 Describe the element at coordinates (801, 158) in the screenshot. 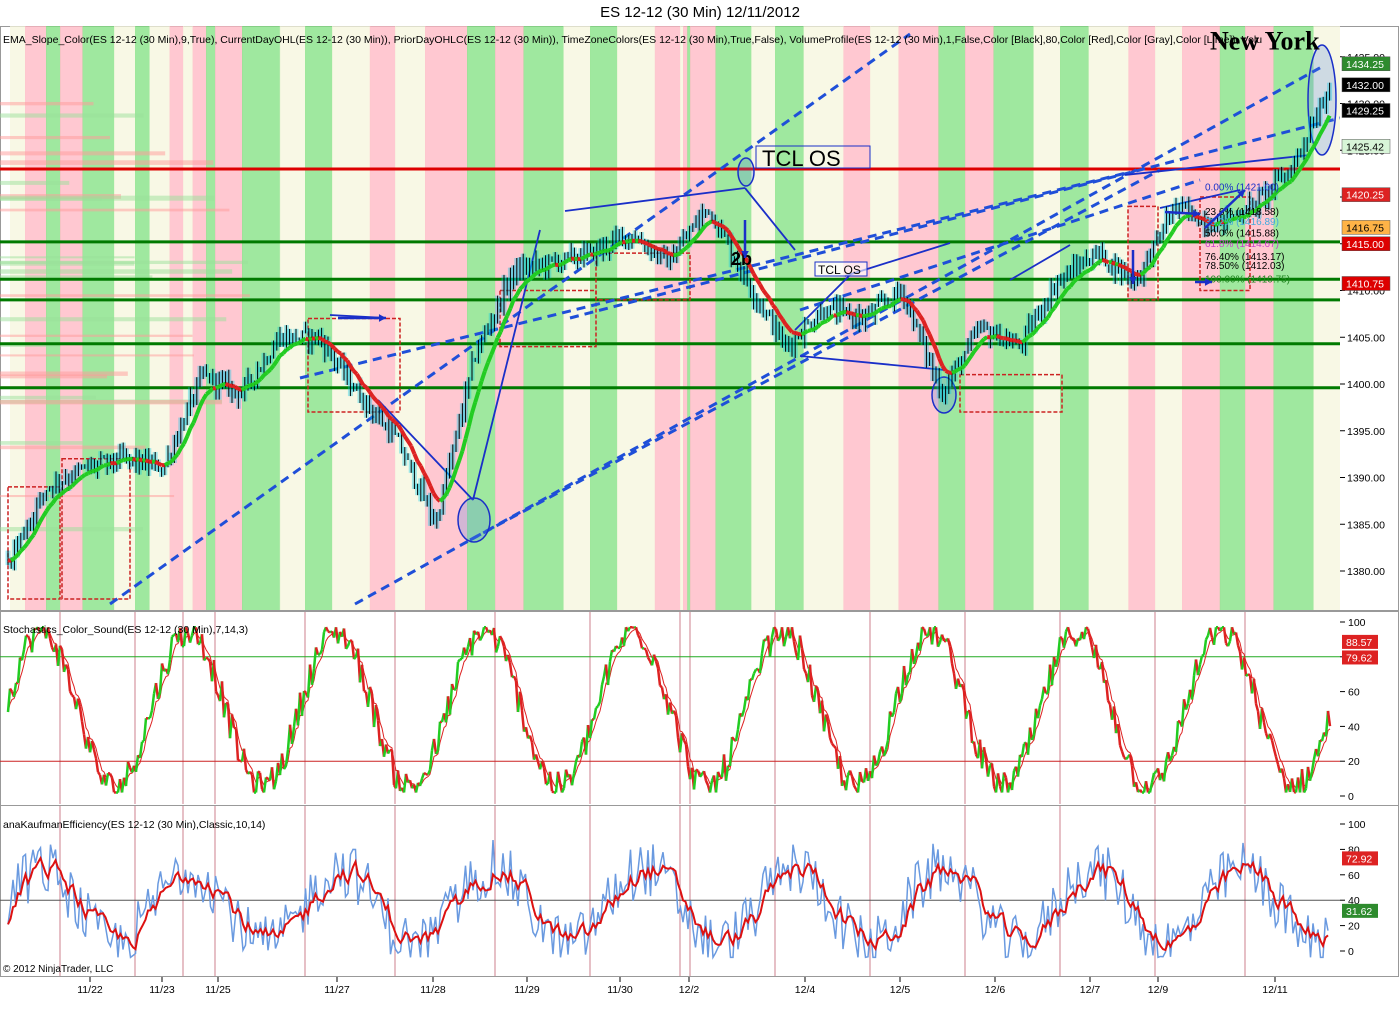

I see `tcl-os-annotation: TCL OS` at that location.